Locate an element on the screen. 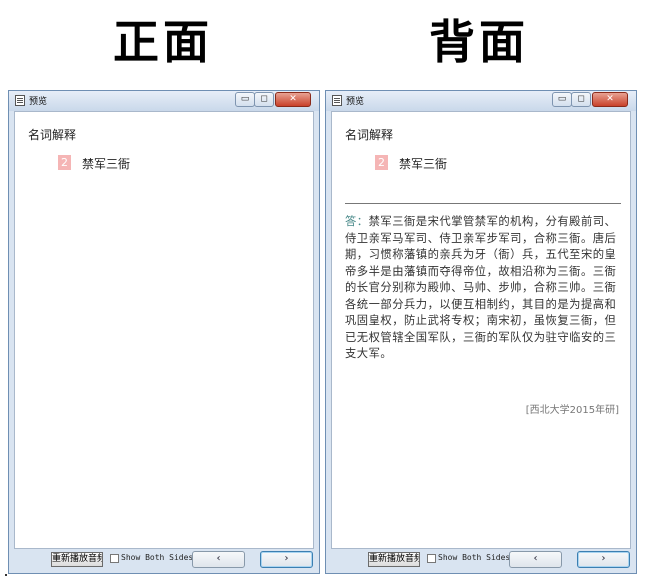 This screenshot has height=581, width=645. answer-source: [西北大学2015年研] is located at coordinates (572, 410).